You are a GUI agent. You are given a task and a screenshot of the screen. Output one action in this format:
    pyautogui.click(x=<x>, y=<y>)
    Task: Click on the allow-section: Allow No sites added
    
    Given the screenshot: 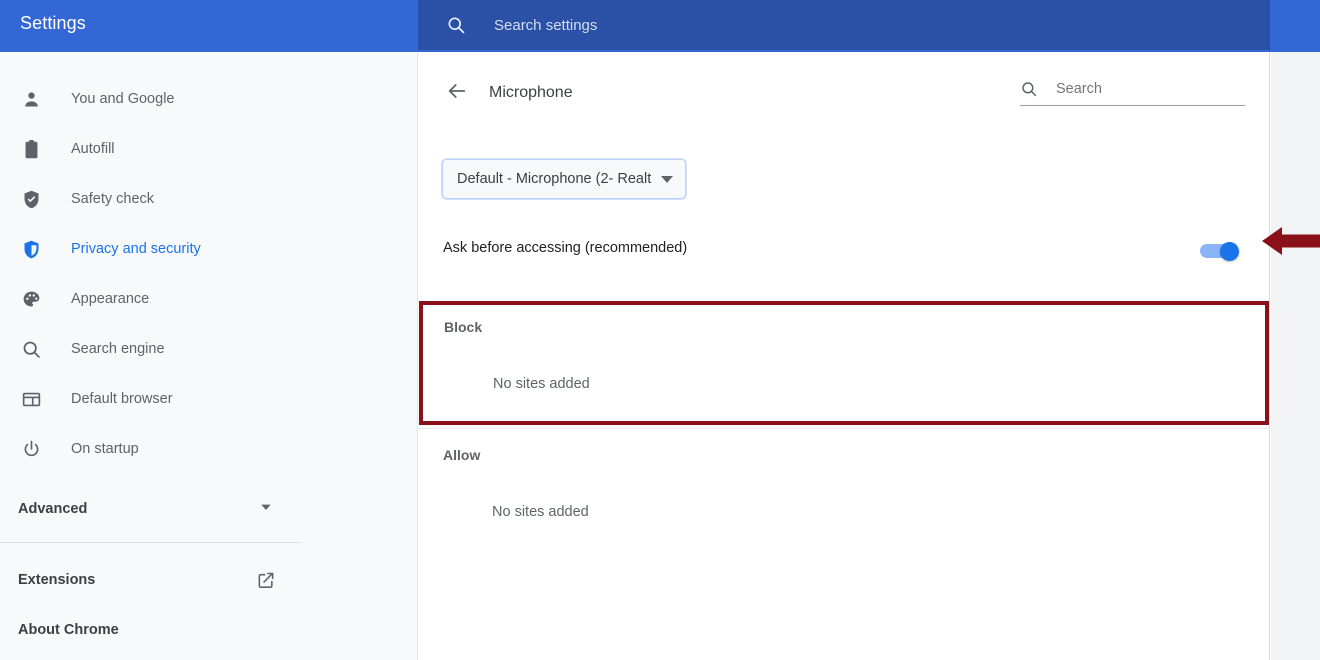 What is the action you would take?
    pyautogui.click(x=844, y=489)
    